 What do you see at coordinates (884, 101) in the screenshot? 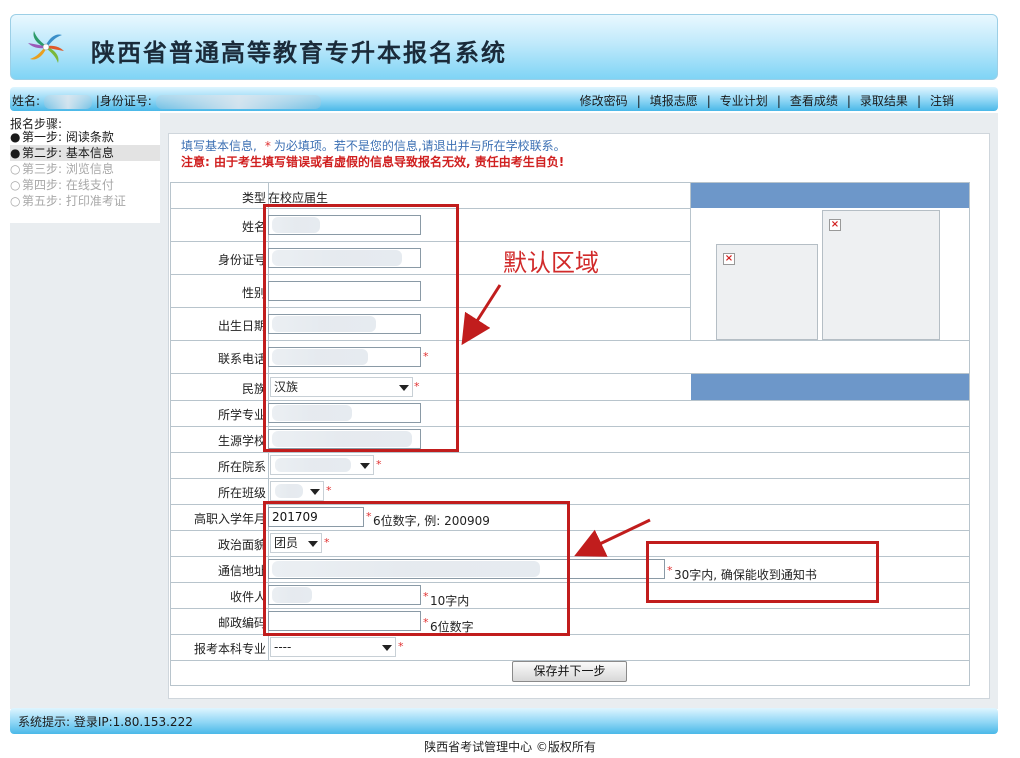
I see `nav-admission-result: 录取结果` at bounding box center [884, 101].